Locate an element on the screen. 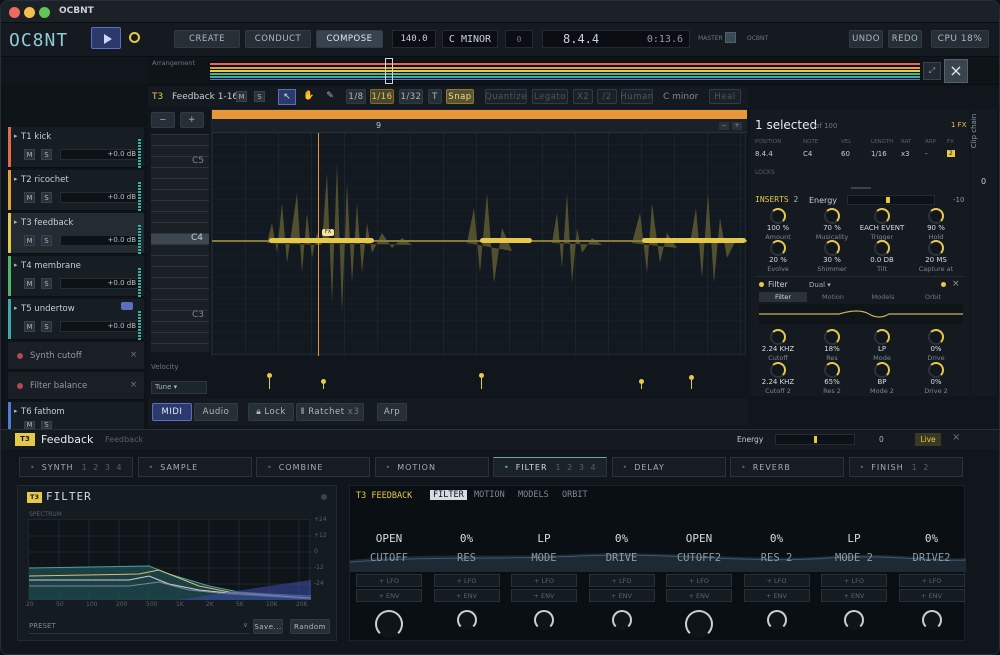 The width and height of the screenshot is (1000, 655). close-window-button is located at coordinates (14, 12).